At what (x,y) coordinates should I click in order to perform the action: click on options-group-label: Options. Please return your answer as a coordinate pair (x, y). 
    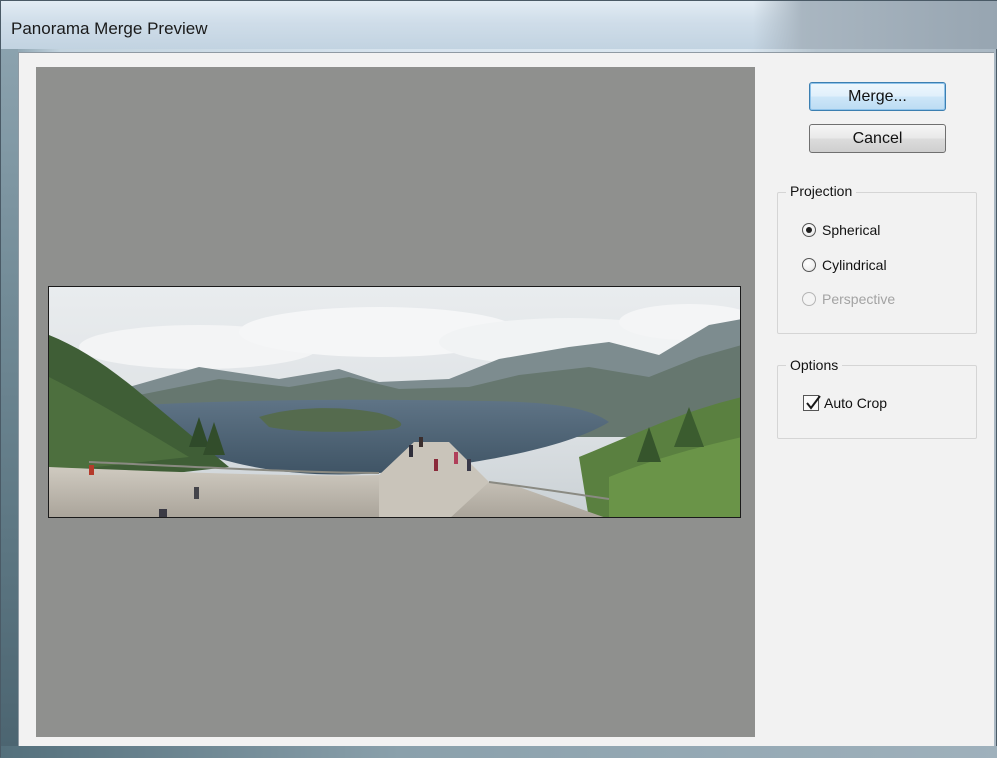
    Looking at the image, I should click on (814, 365).